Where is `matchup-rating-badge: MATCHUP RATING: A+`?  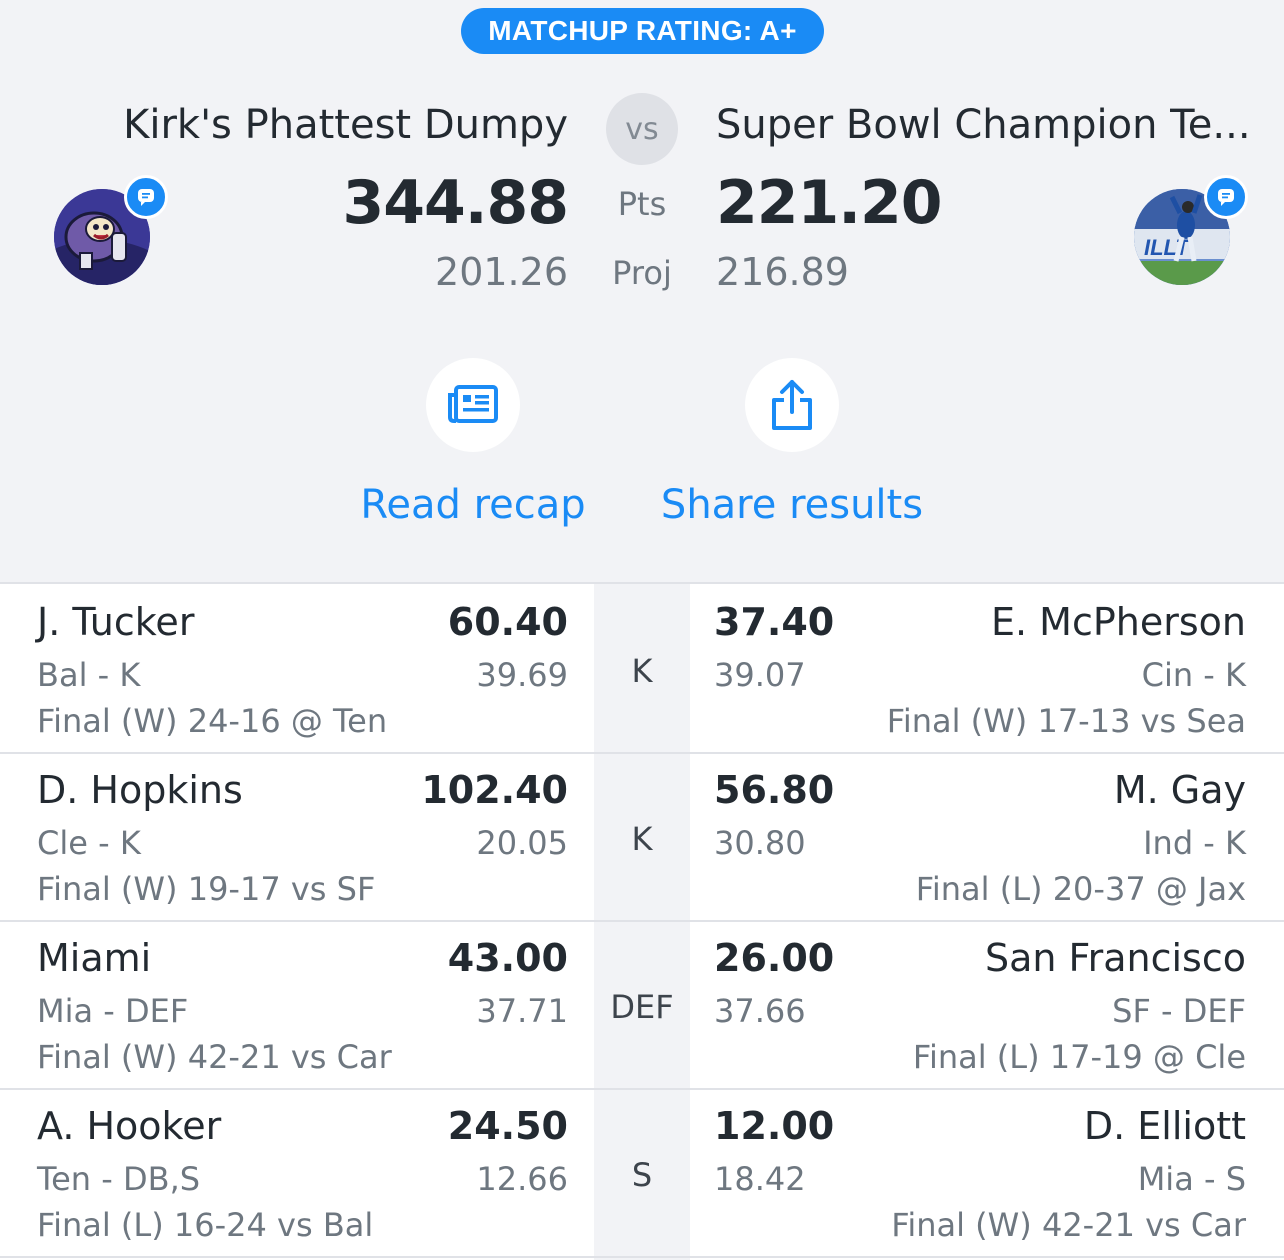 matchup-rating-badge: MATCHUP RATING: A+ is located at coordinates (642, 31).